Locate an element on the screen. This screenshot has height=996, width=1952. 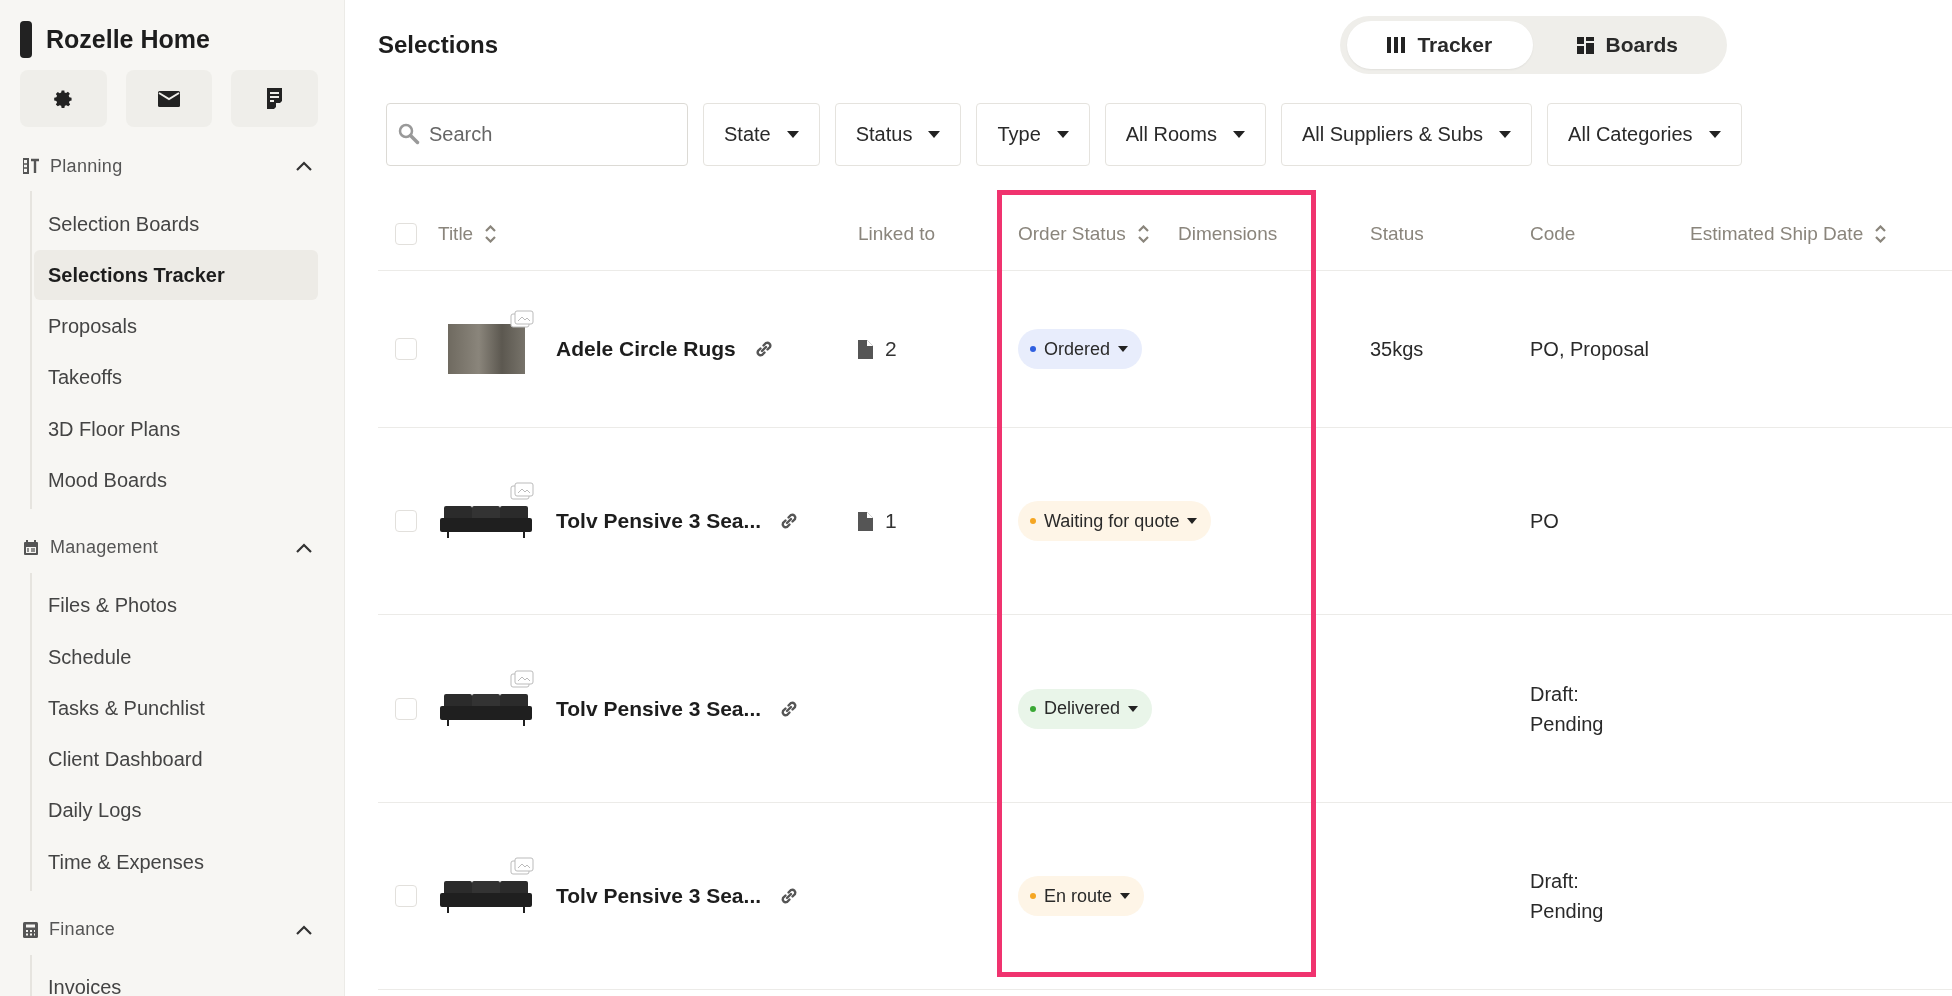
filter-dropdown: State is located at coordinates (761, 134).